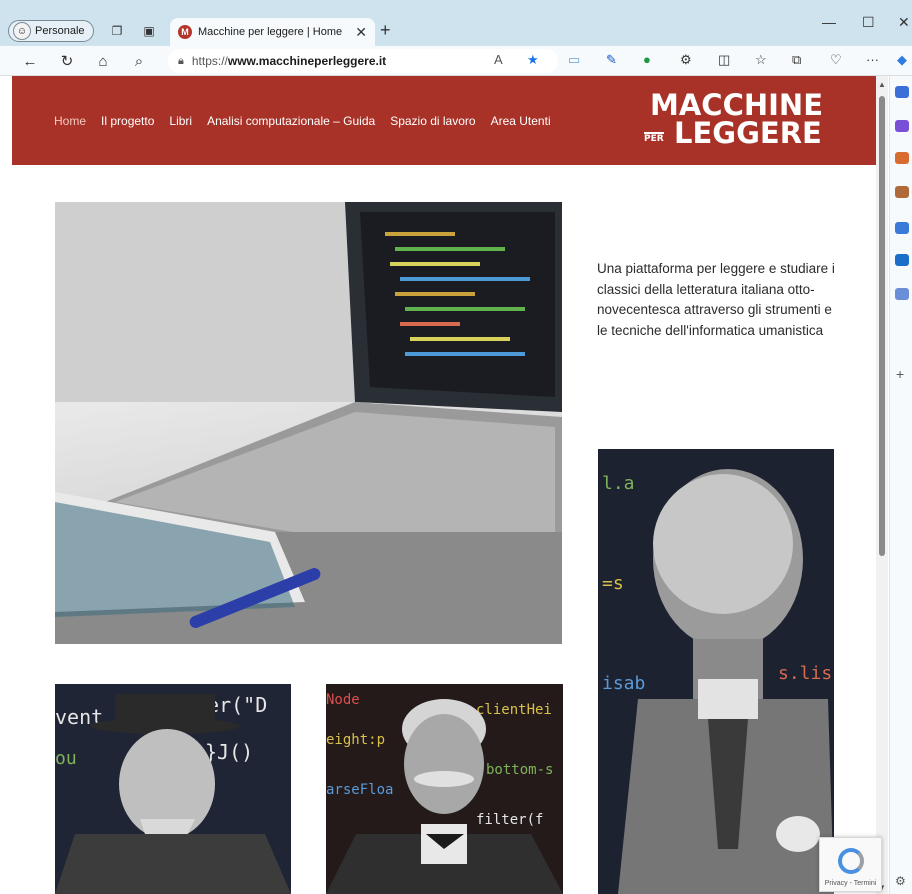 This screenshot has width=912, height=894. I want to click on nav-home: Home, so click(70, 121).